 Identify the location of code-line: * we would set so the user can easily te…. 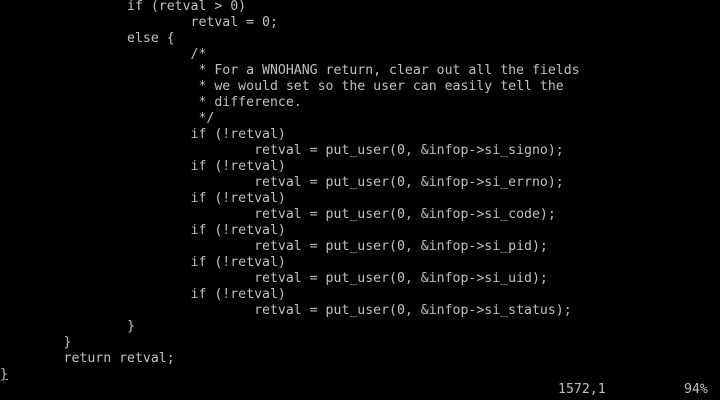
(282, 86).